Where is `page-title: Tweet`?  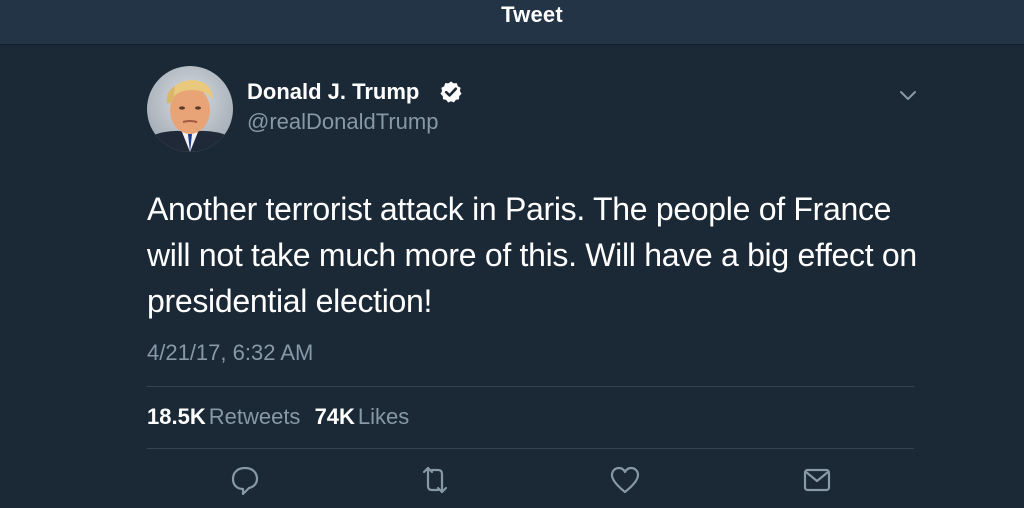
page-title: Tweet is located at coordinates (532, 14).